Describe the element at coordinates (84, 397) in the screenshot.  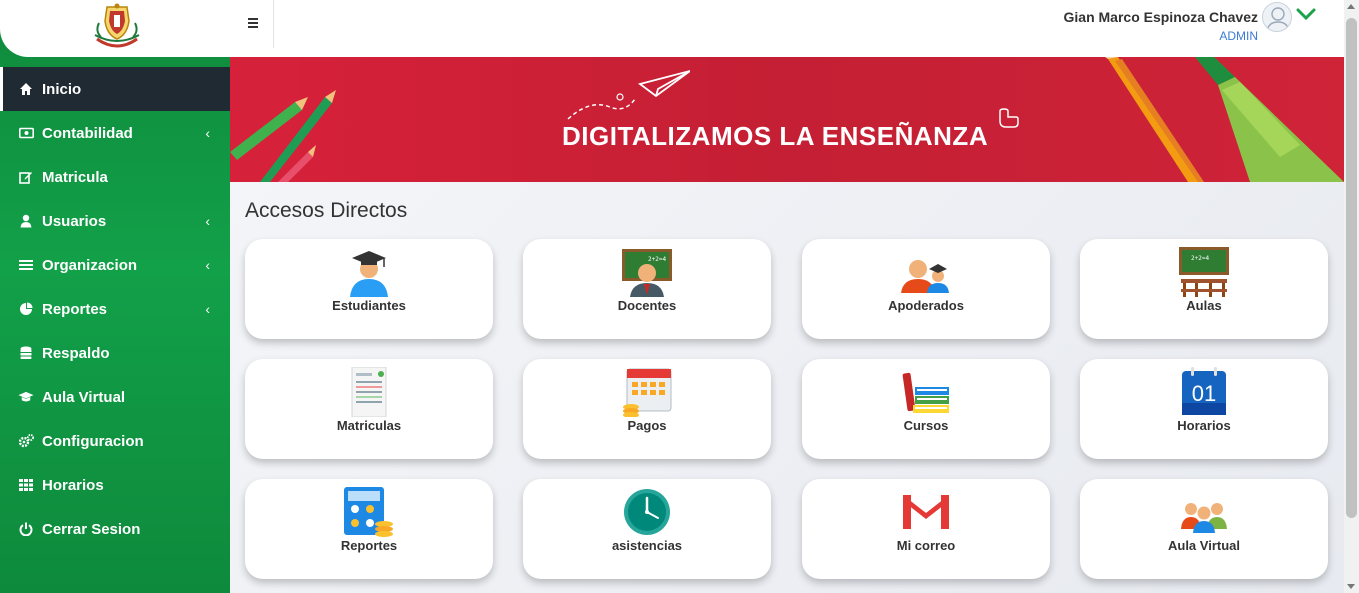
I see `sidebar-item-label: Aula Virtual` at that location.